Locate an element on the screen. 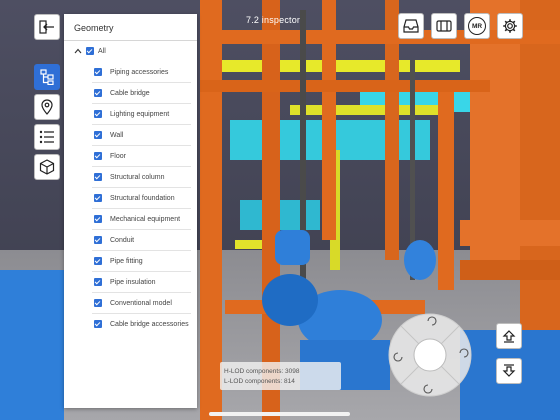 The height and width of the screenshot is (420, 560). inbox-tray-icon is located at coordinates (411, 26).